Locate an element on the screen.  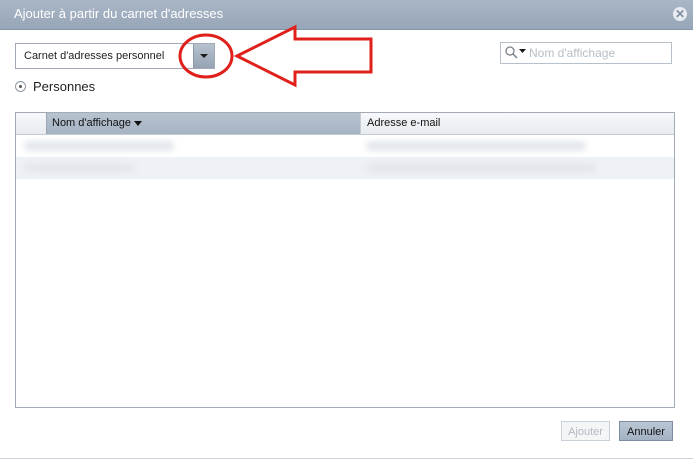
column-header-display-name: Nom d'affichage is located at coordinates (203, 123).